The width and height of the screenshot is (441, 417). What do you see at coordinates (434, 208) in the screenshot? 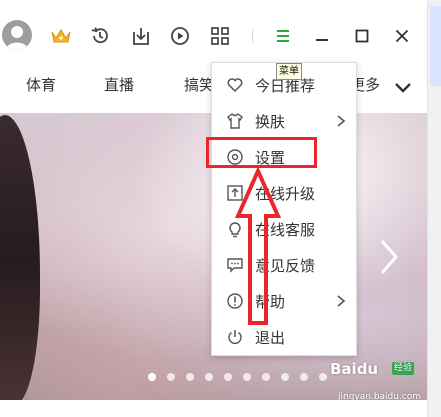
I see `background-window-edge` at bounding box center [434, 208].